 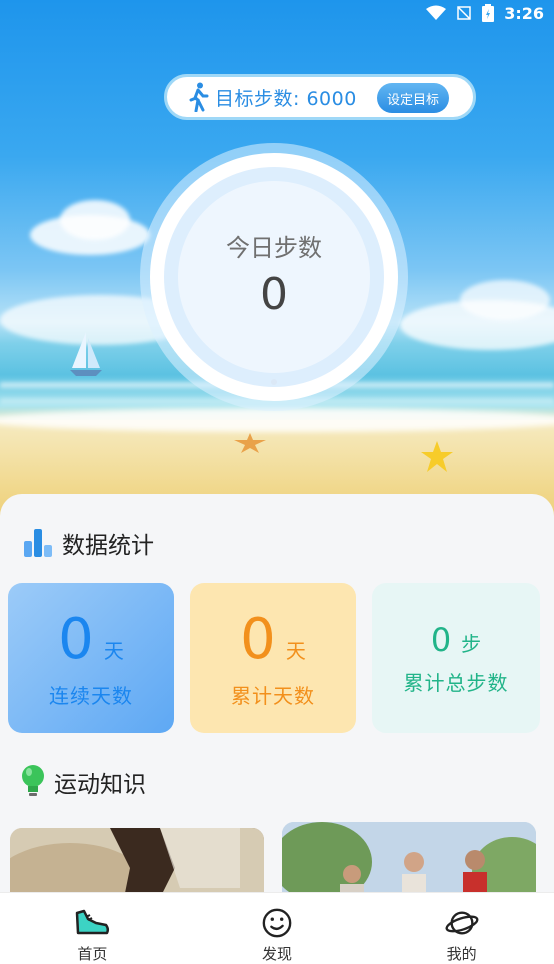 I want to click on consecutive-days-unit: 天, so click(x=113, y=651).